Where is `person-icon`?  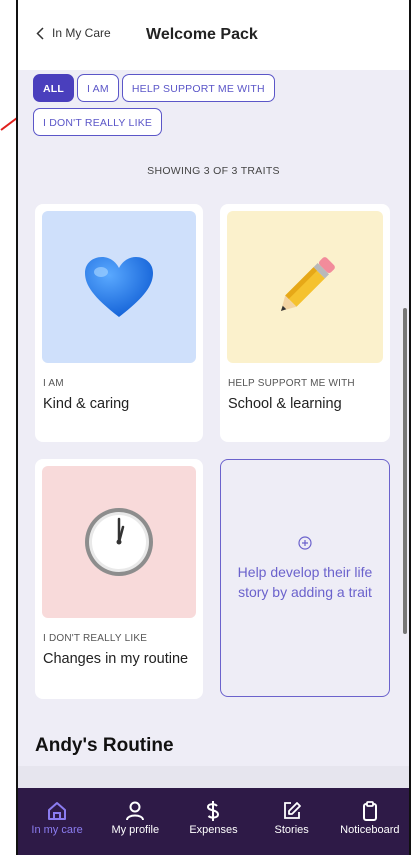
person-icon is located at coordinates (135, 811).